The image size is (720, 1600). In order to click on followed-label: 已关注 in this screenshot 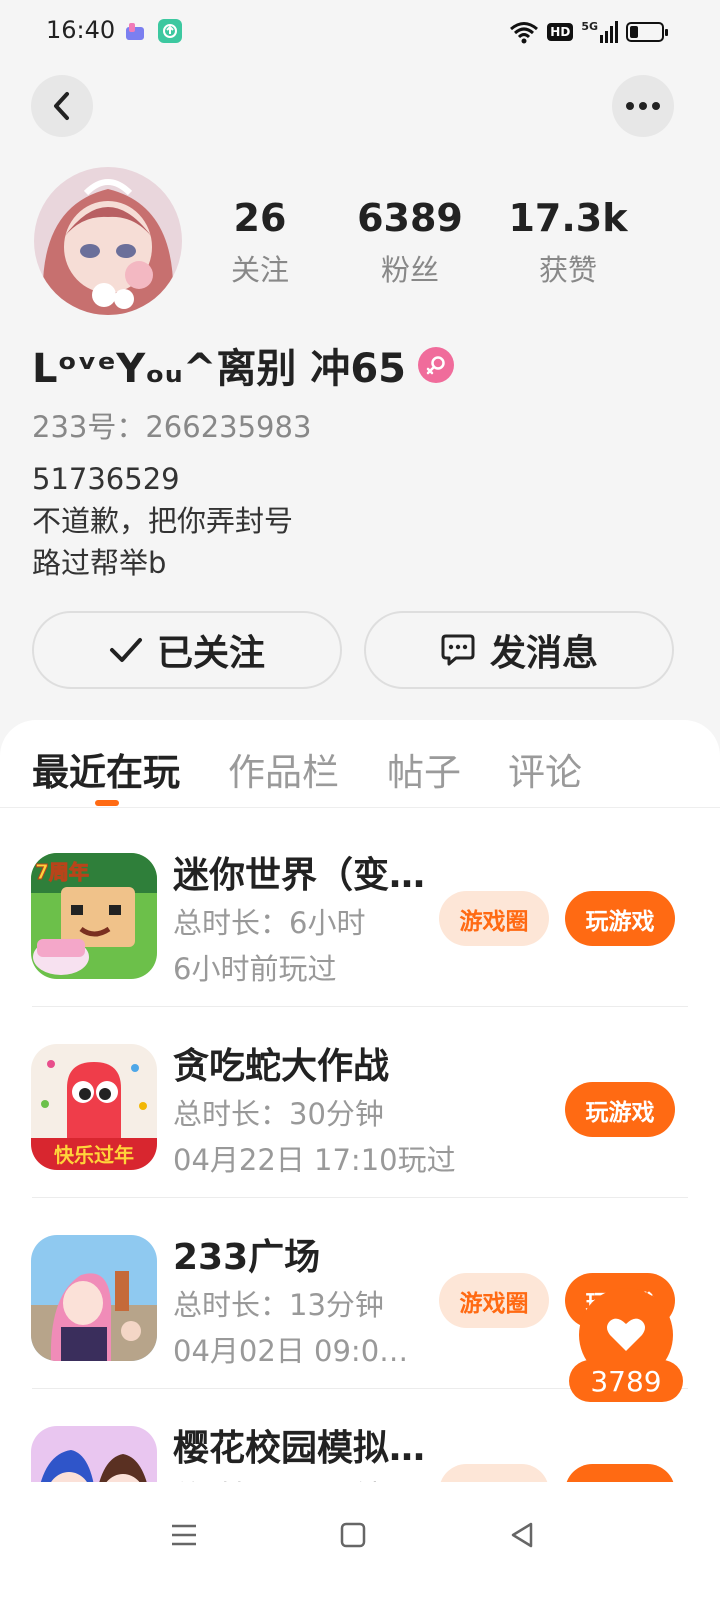, I will do `click(210, 653)`.